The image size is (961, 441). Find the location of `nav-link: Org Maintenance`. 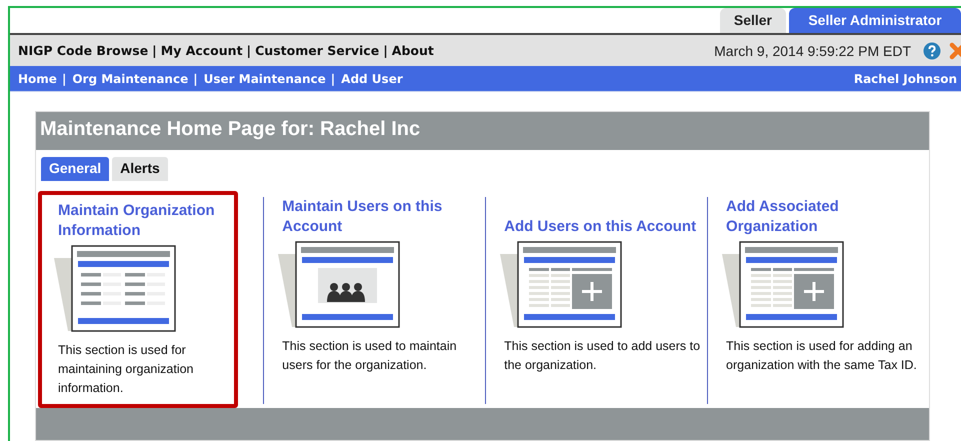

nav-link: Org Maintenance is located at coordinates (130, 79).